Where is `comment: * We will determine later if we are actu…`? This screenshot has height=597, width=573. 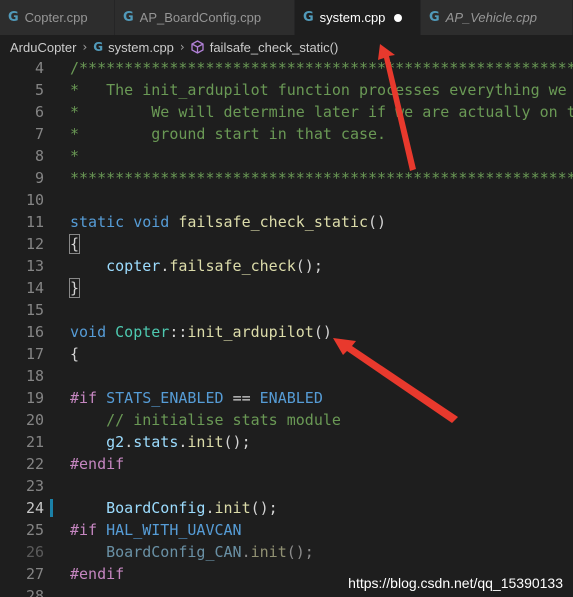
comment: * We will determine later if we are actu… is located at coordinates (321, 112).